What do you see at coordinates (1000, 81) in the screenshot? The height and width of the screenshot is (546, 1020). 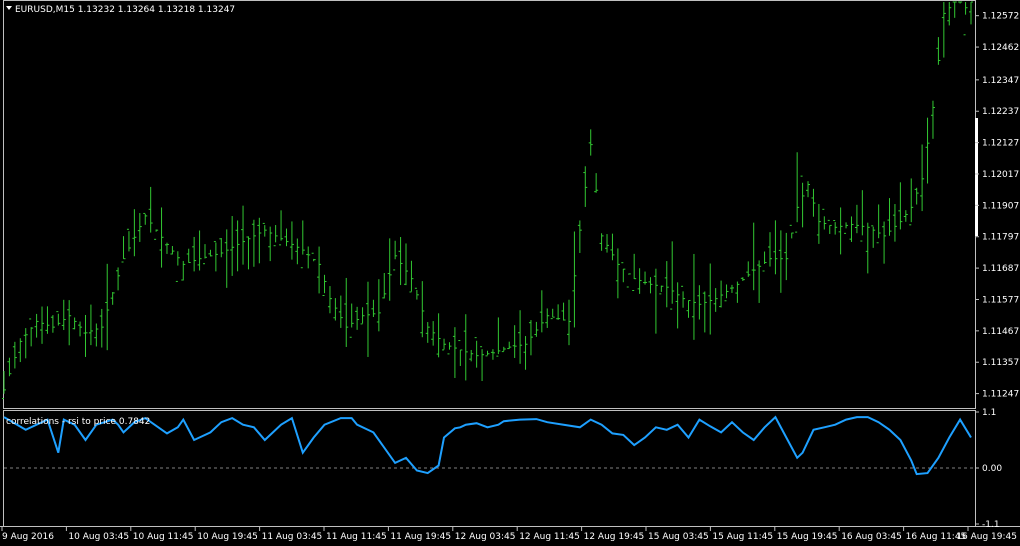 I see `price-tick-label: 1.12347` at bounding box center [1000, 81].